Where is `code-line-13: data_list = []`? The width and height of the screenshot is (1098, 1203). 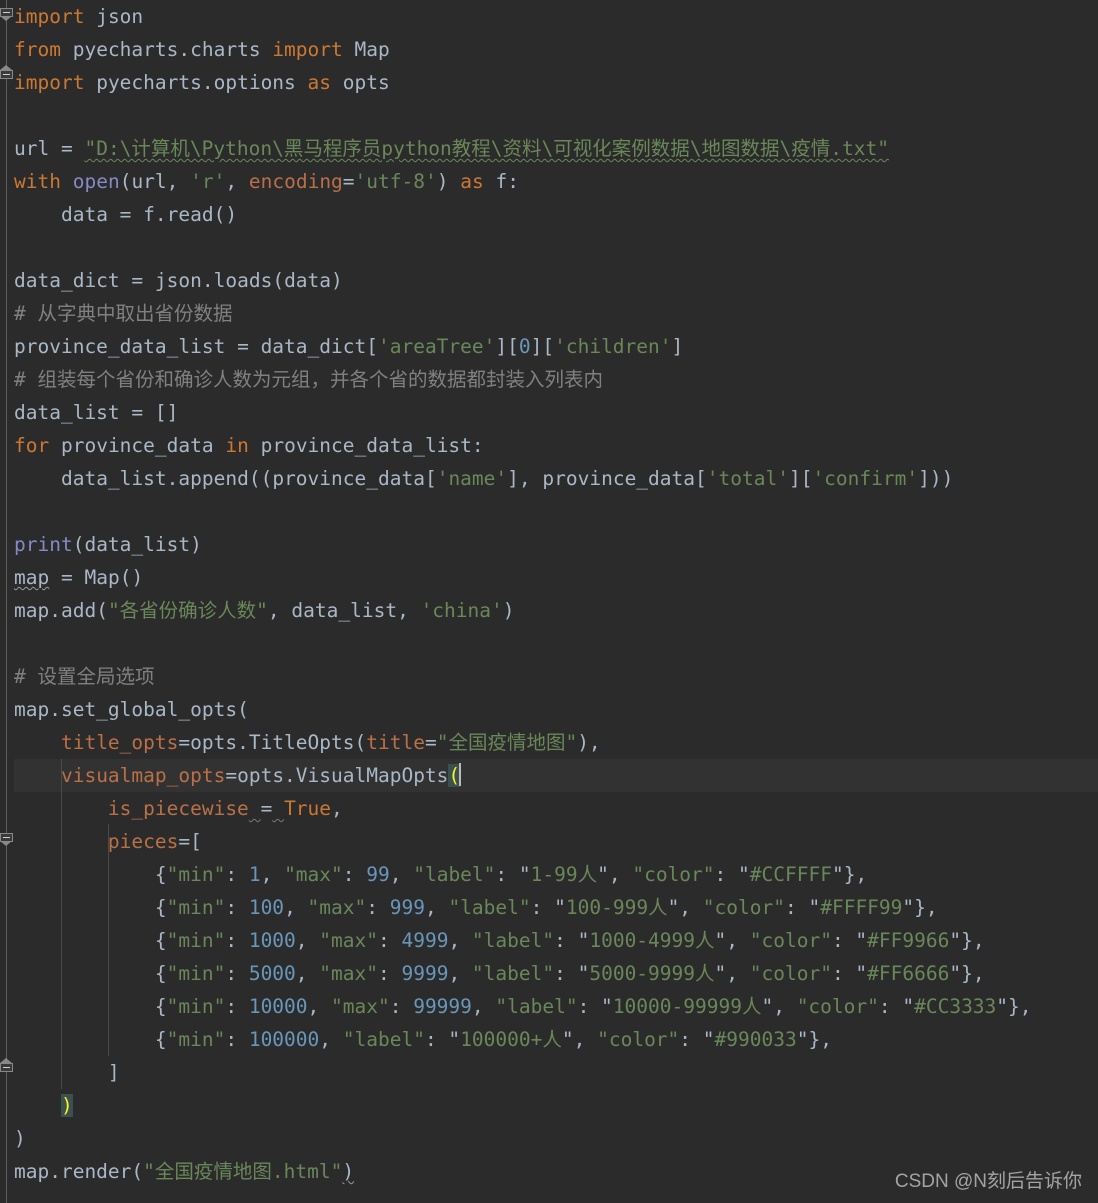
code-line-13: data_list = [] is located at coordinates (556, 412).